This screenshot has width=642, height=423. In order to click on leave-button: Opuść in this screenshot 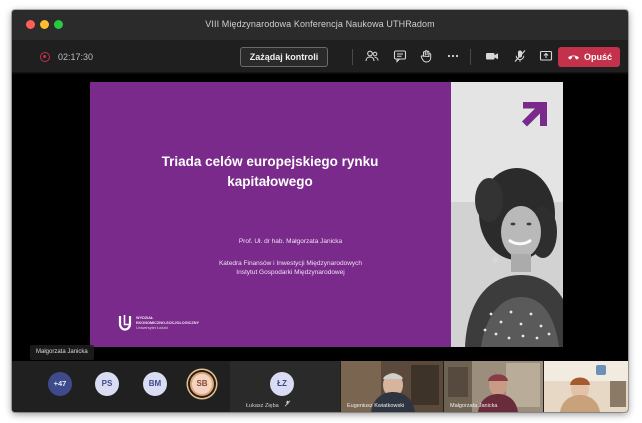, I will do `click(589, 57)`.